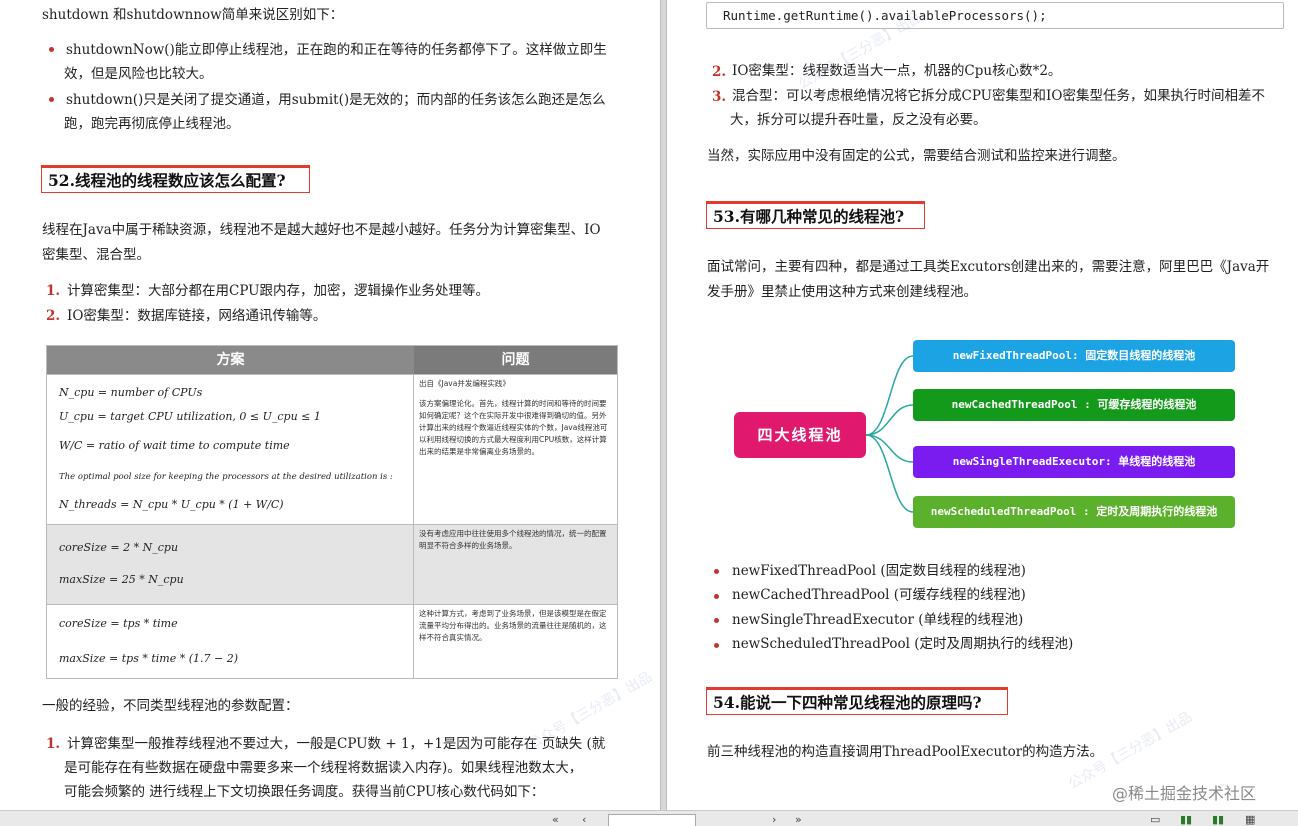  What do you see at coordinates (842, 292) in the screenshot?
I see `para-53-line2: 发手册》里禁止使用这种方式来创建线程池。` at bounding box center [842, 292].